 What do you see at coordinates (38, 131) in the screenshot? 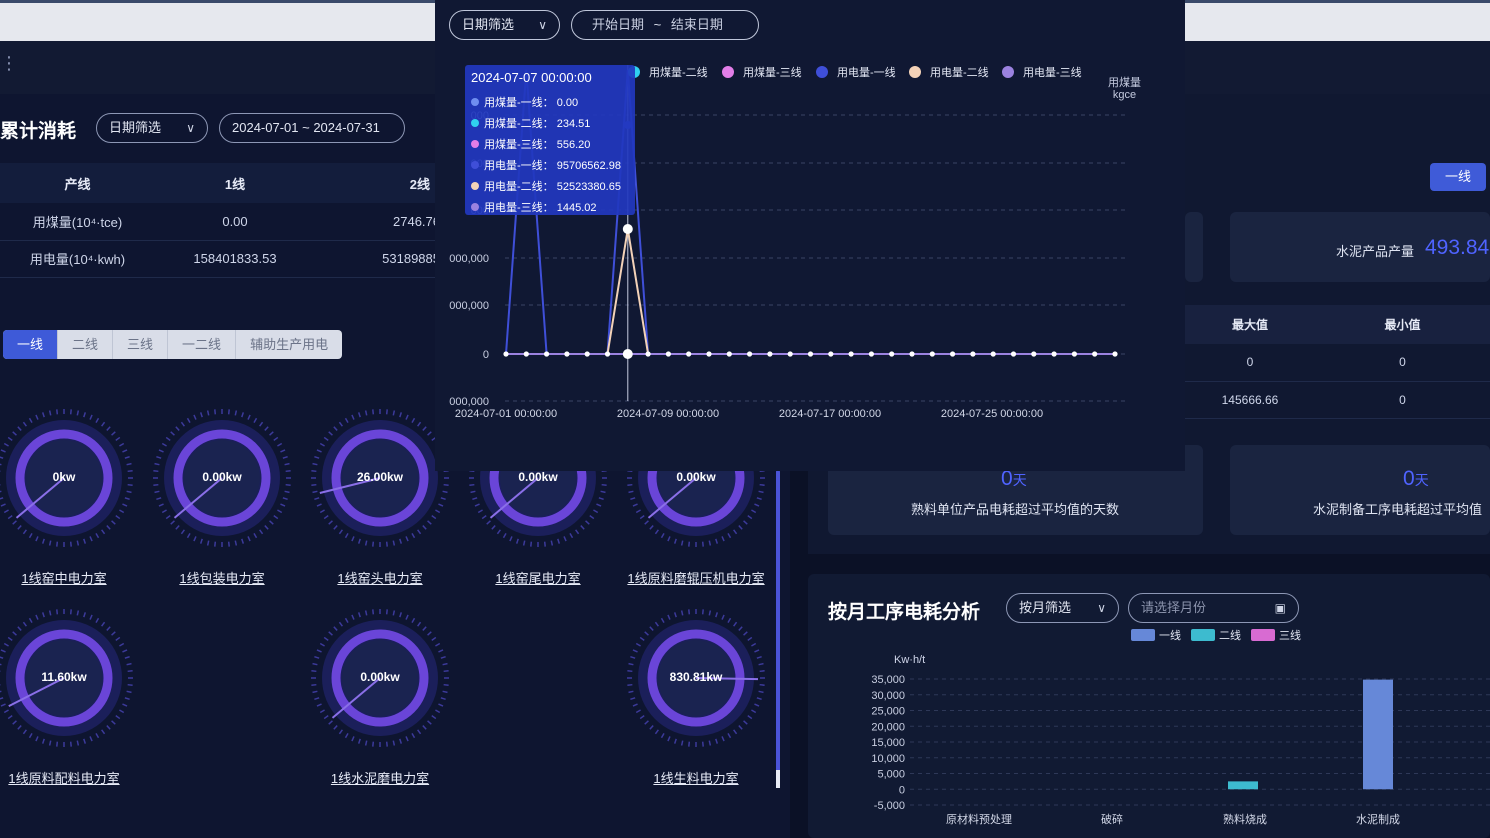
I see `summary-title: 累计消耗` at bounding box center [38, 131].